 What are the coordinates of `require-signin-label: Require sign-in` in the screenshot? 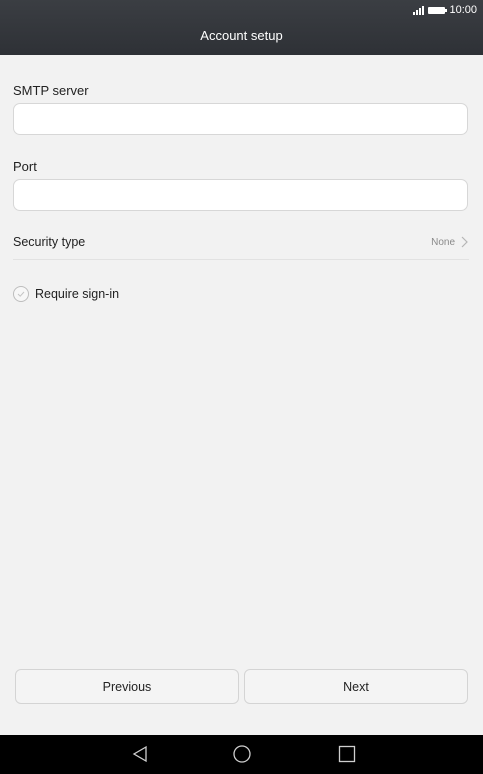 It's located at (77, 294).